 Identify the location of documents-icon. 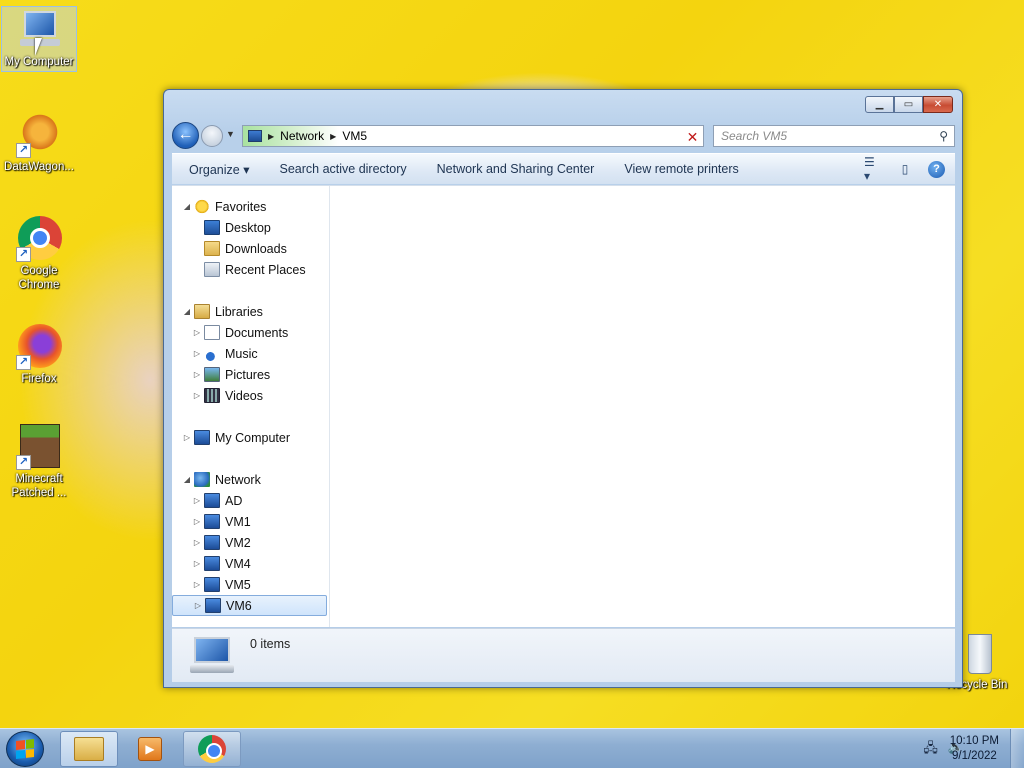
(212, 332).